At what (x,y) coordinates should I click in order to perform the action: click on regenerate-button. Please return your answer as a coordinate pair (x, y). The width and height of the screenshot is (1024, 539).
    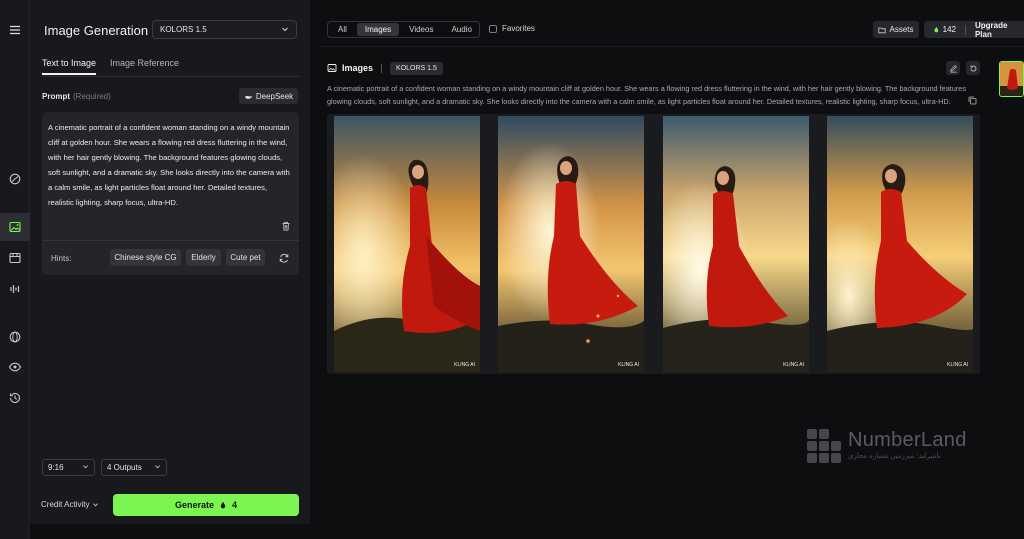
    Looking at the image, I should click on (973, 68).